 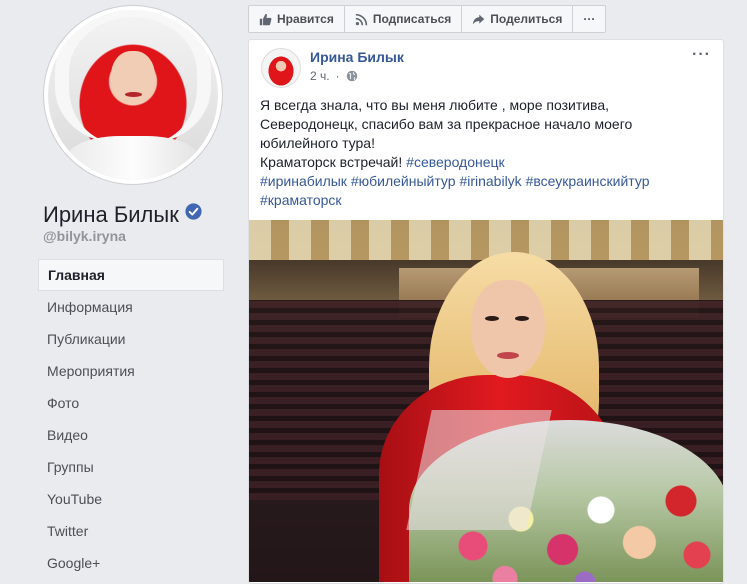 I want to click on post-text-segment: Краматорск встречай!, so click(x=333, y=162).